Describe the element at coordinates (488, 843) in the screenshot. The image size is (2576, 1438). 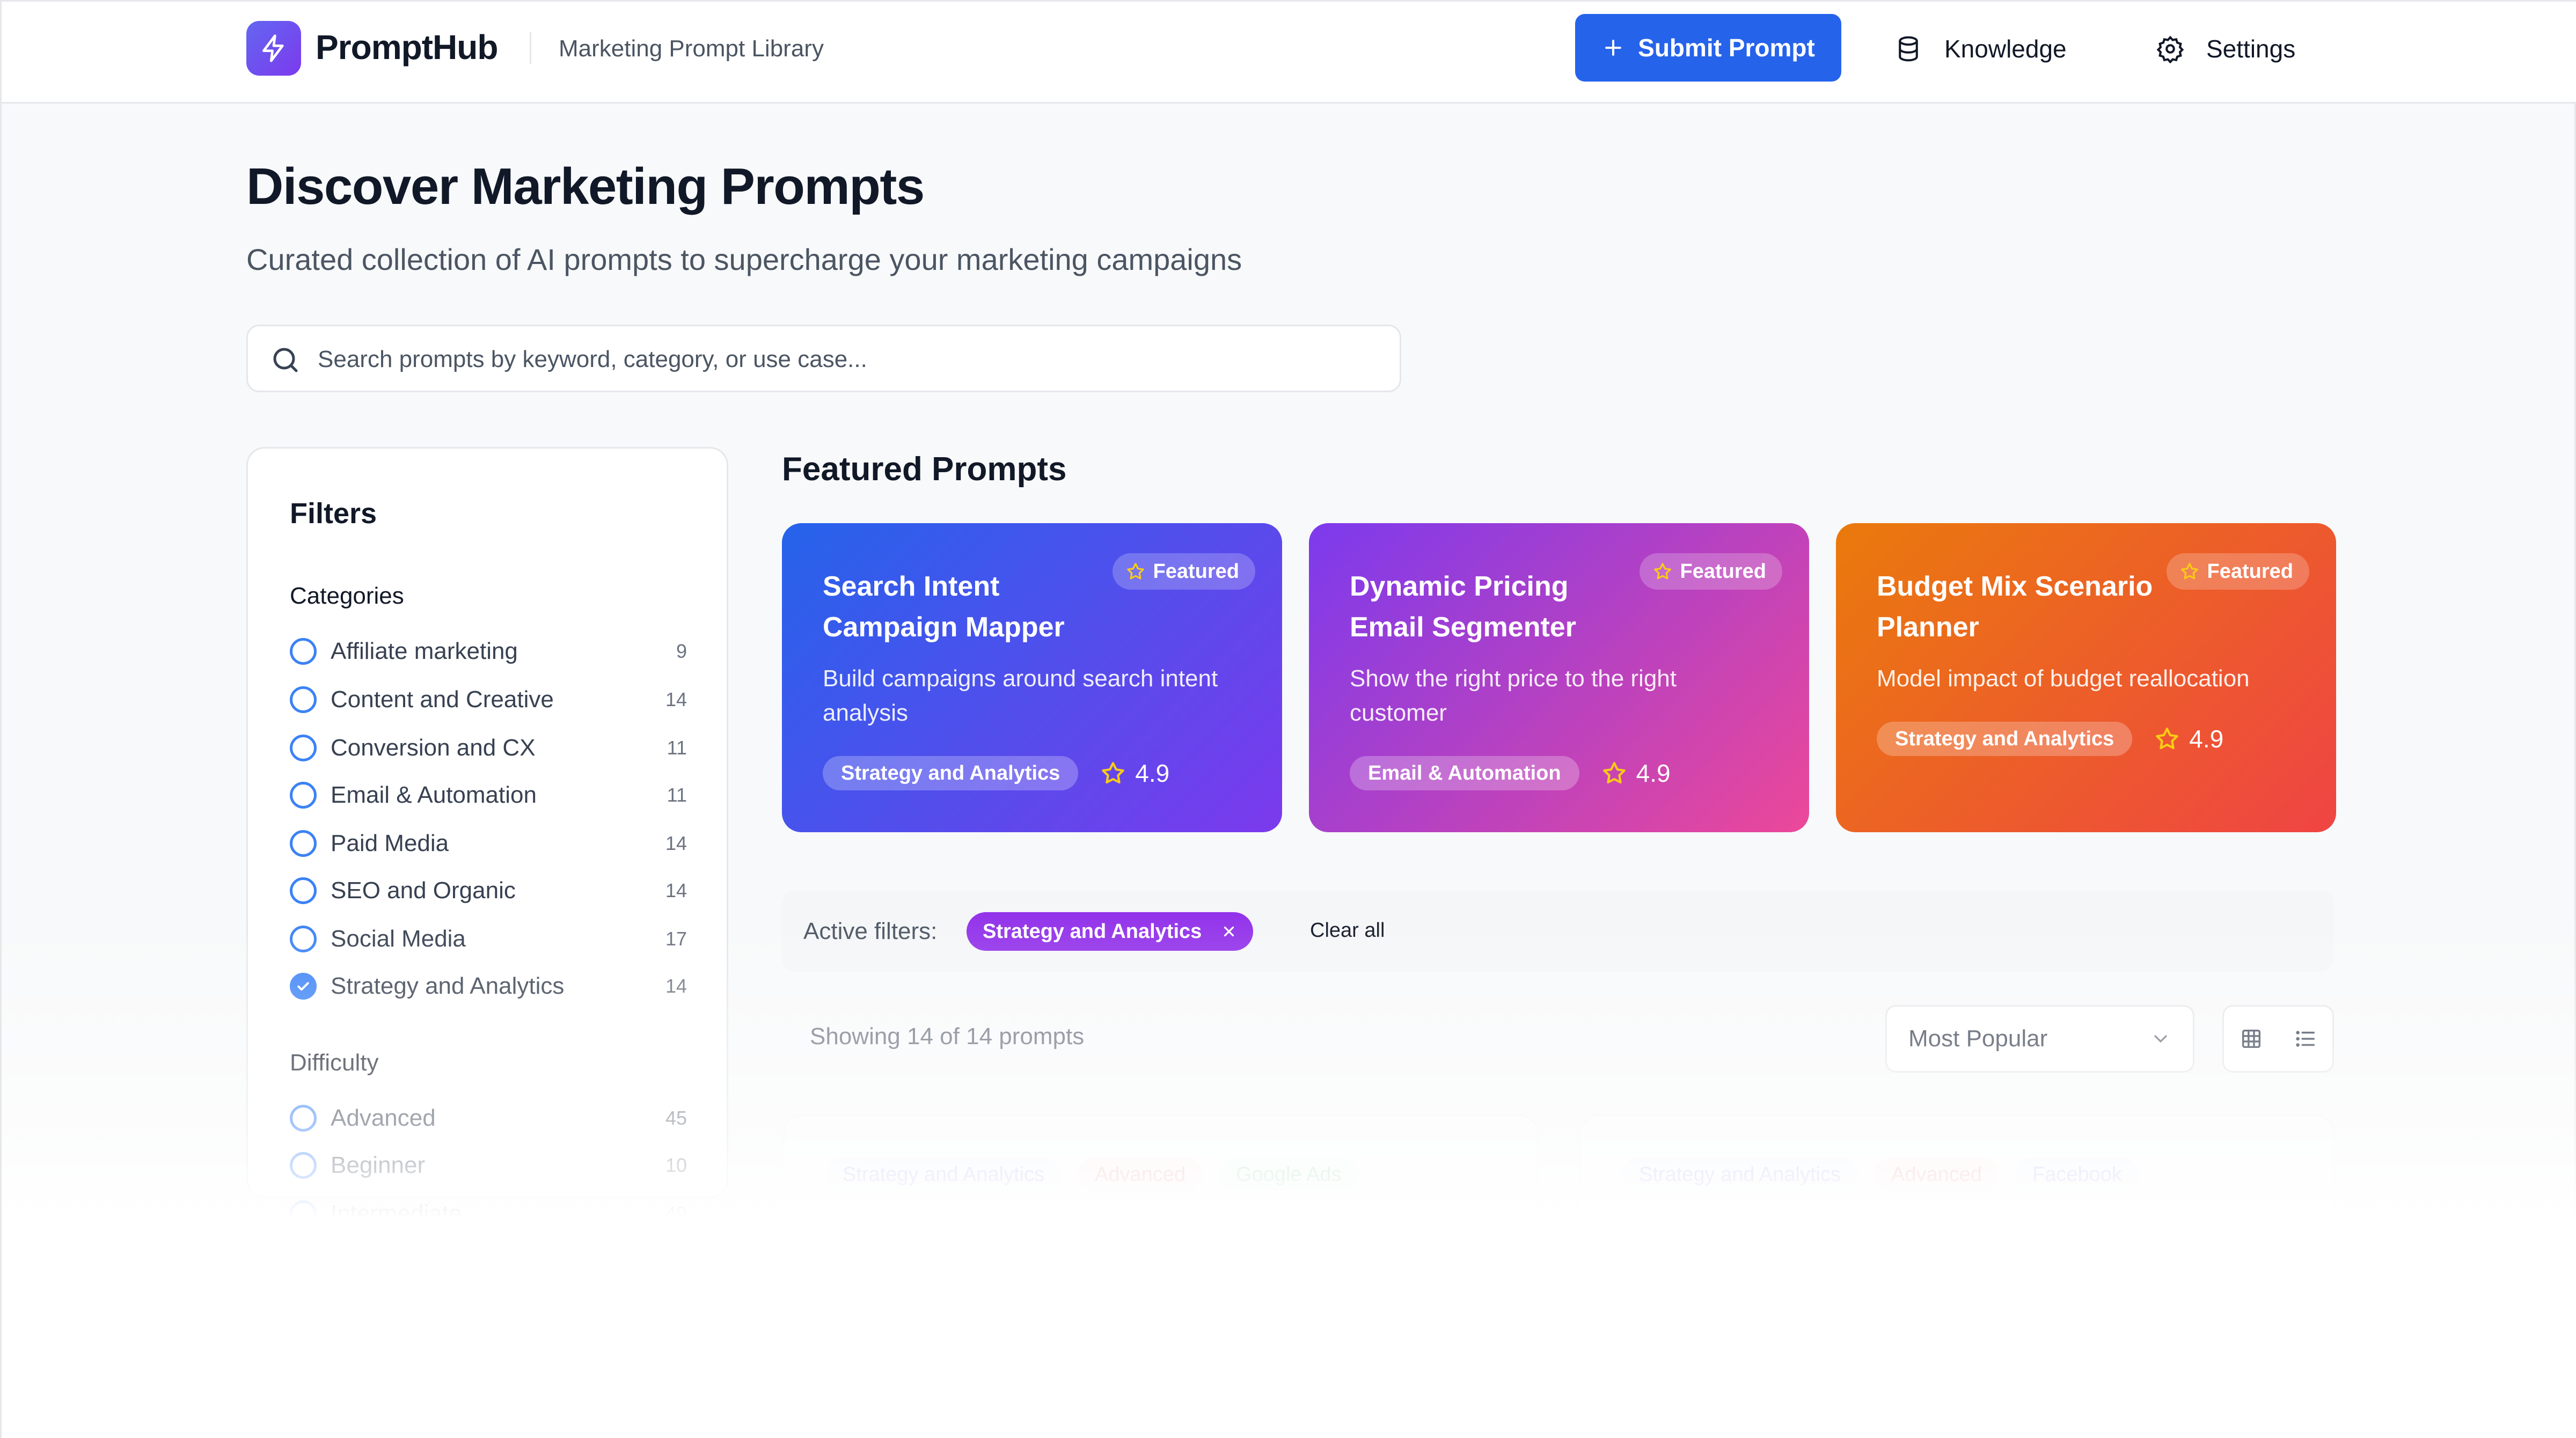
I see `category-paid-media: Paid Media 14` at that location.